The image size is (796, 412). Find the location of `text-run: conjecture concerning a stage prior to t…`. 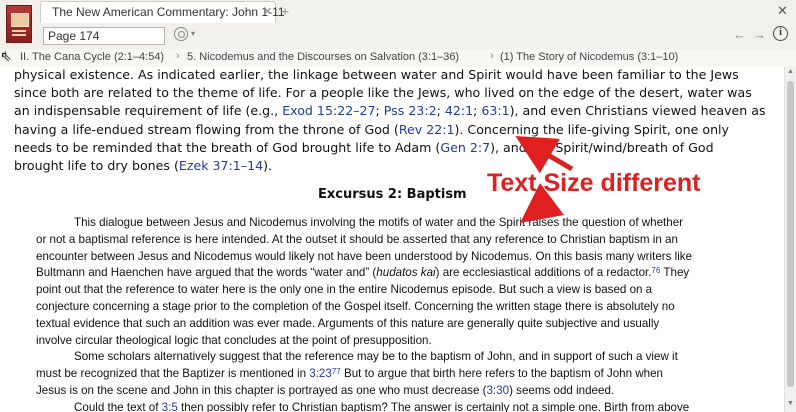

text-run: conjecture concerning a stage prior to t… is located at coordinates (355, 306).